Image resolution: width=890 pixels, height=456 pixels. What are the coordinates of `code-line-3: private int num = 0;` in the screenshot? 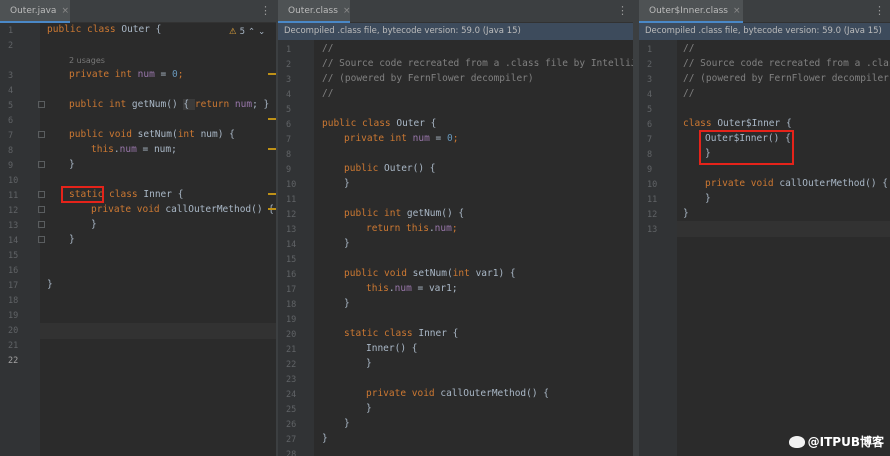 It's located at (126, 74).